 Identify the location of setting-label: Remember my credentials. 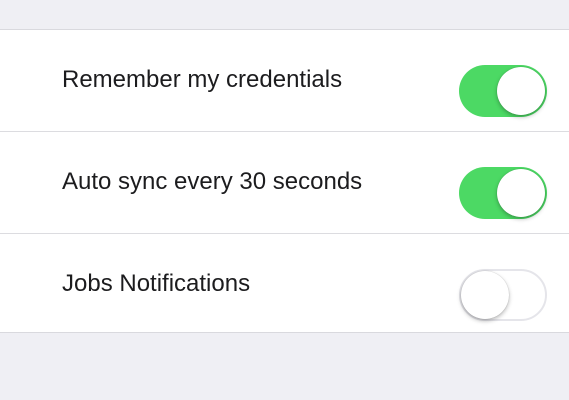
(202, 79).